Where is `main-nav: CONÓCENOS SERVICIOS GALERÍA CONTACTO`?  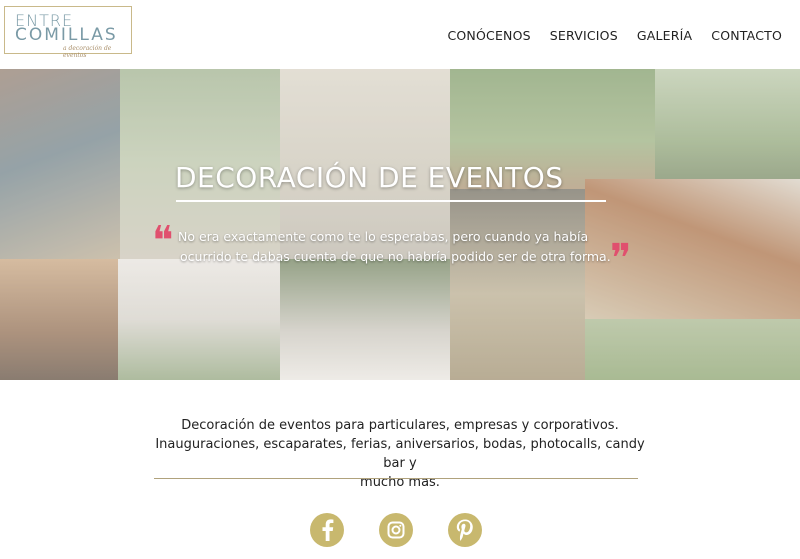
main-nav: CONÓCENOS SERVICIOS GALERÍA CONTACTO is located at coordinates (614, 35).